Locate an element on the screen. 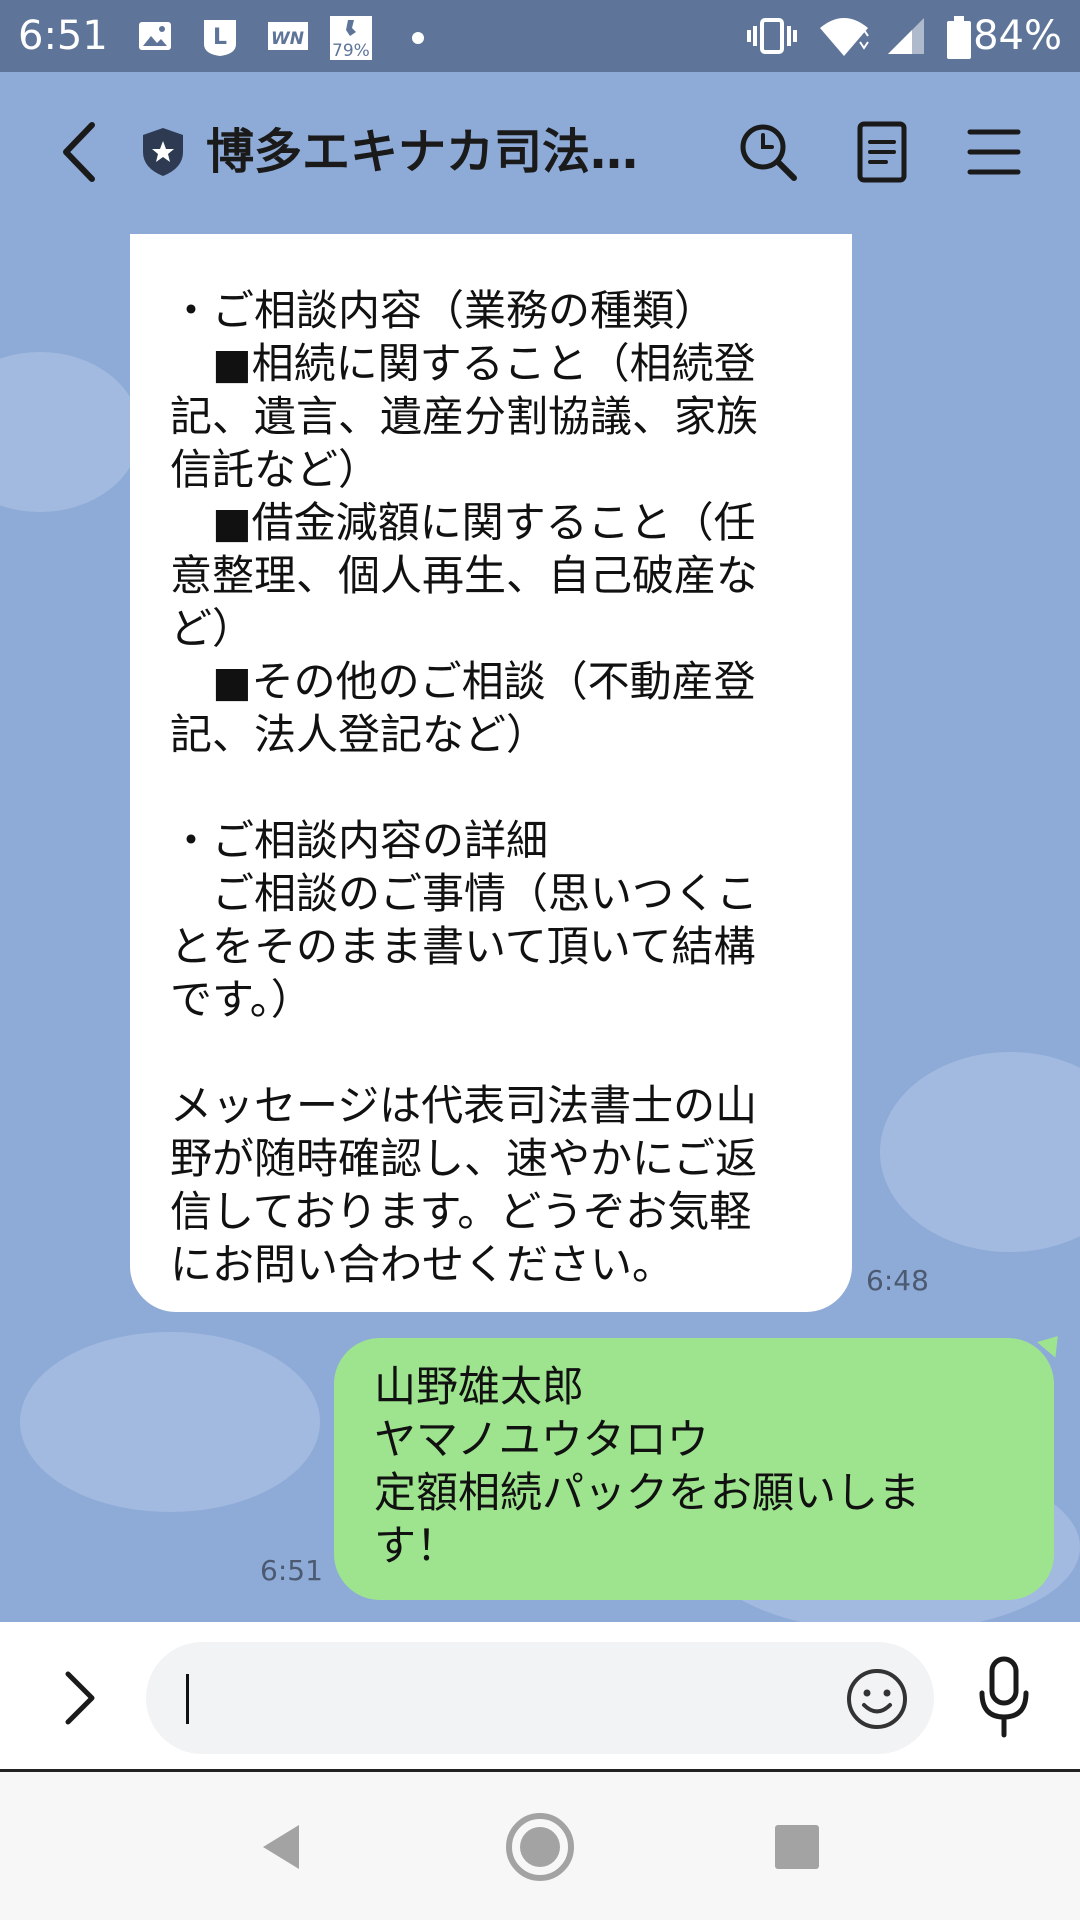 Image resolution: width=1080 pixels, height=1920 pixels. menu-button is located at coordinates (994, 152).